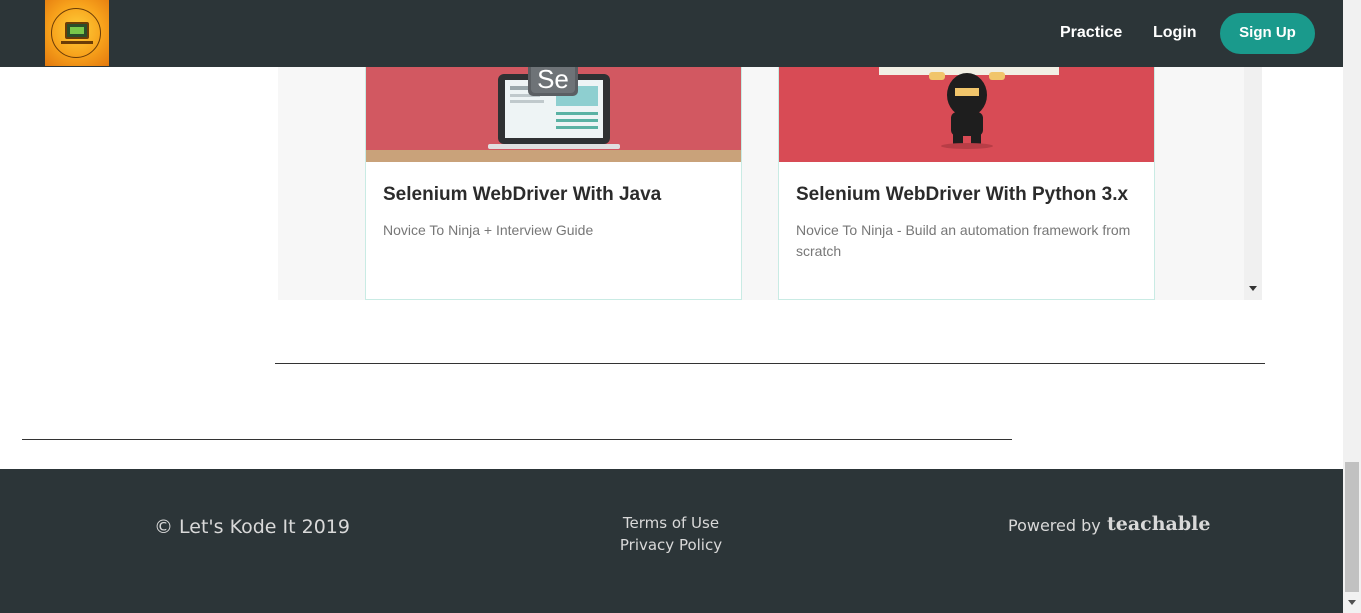 The image size is (1361, 613). Describe the element at coordinates (1352, 602) in the screenshot. I see `page-scroll-down-arrow-icon` at that location.